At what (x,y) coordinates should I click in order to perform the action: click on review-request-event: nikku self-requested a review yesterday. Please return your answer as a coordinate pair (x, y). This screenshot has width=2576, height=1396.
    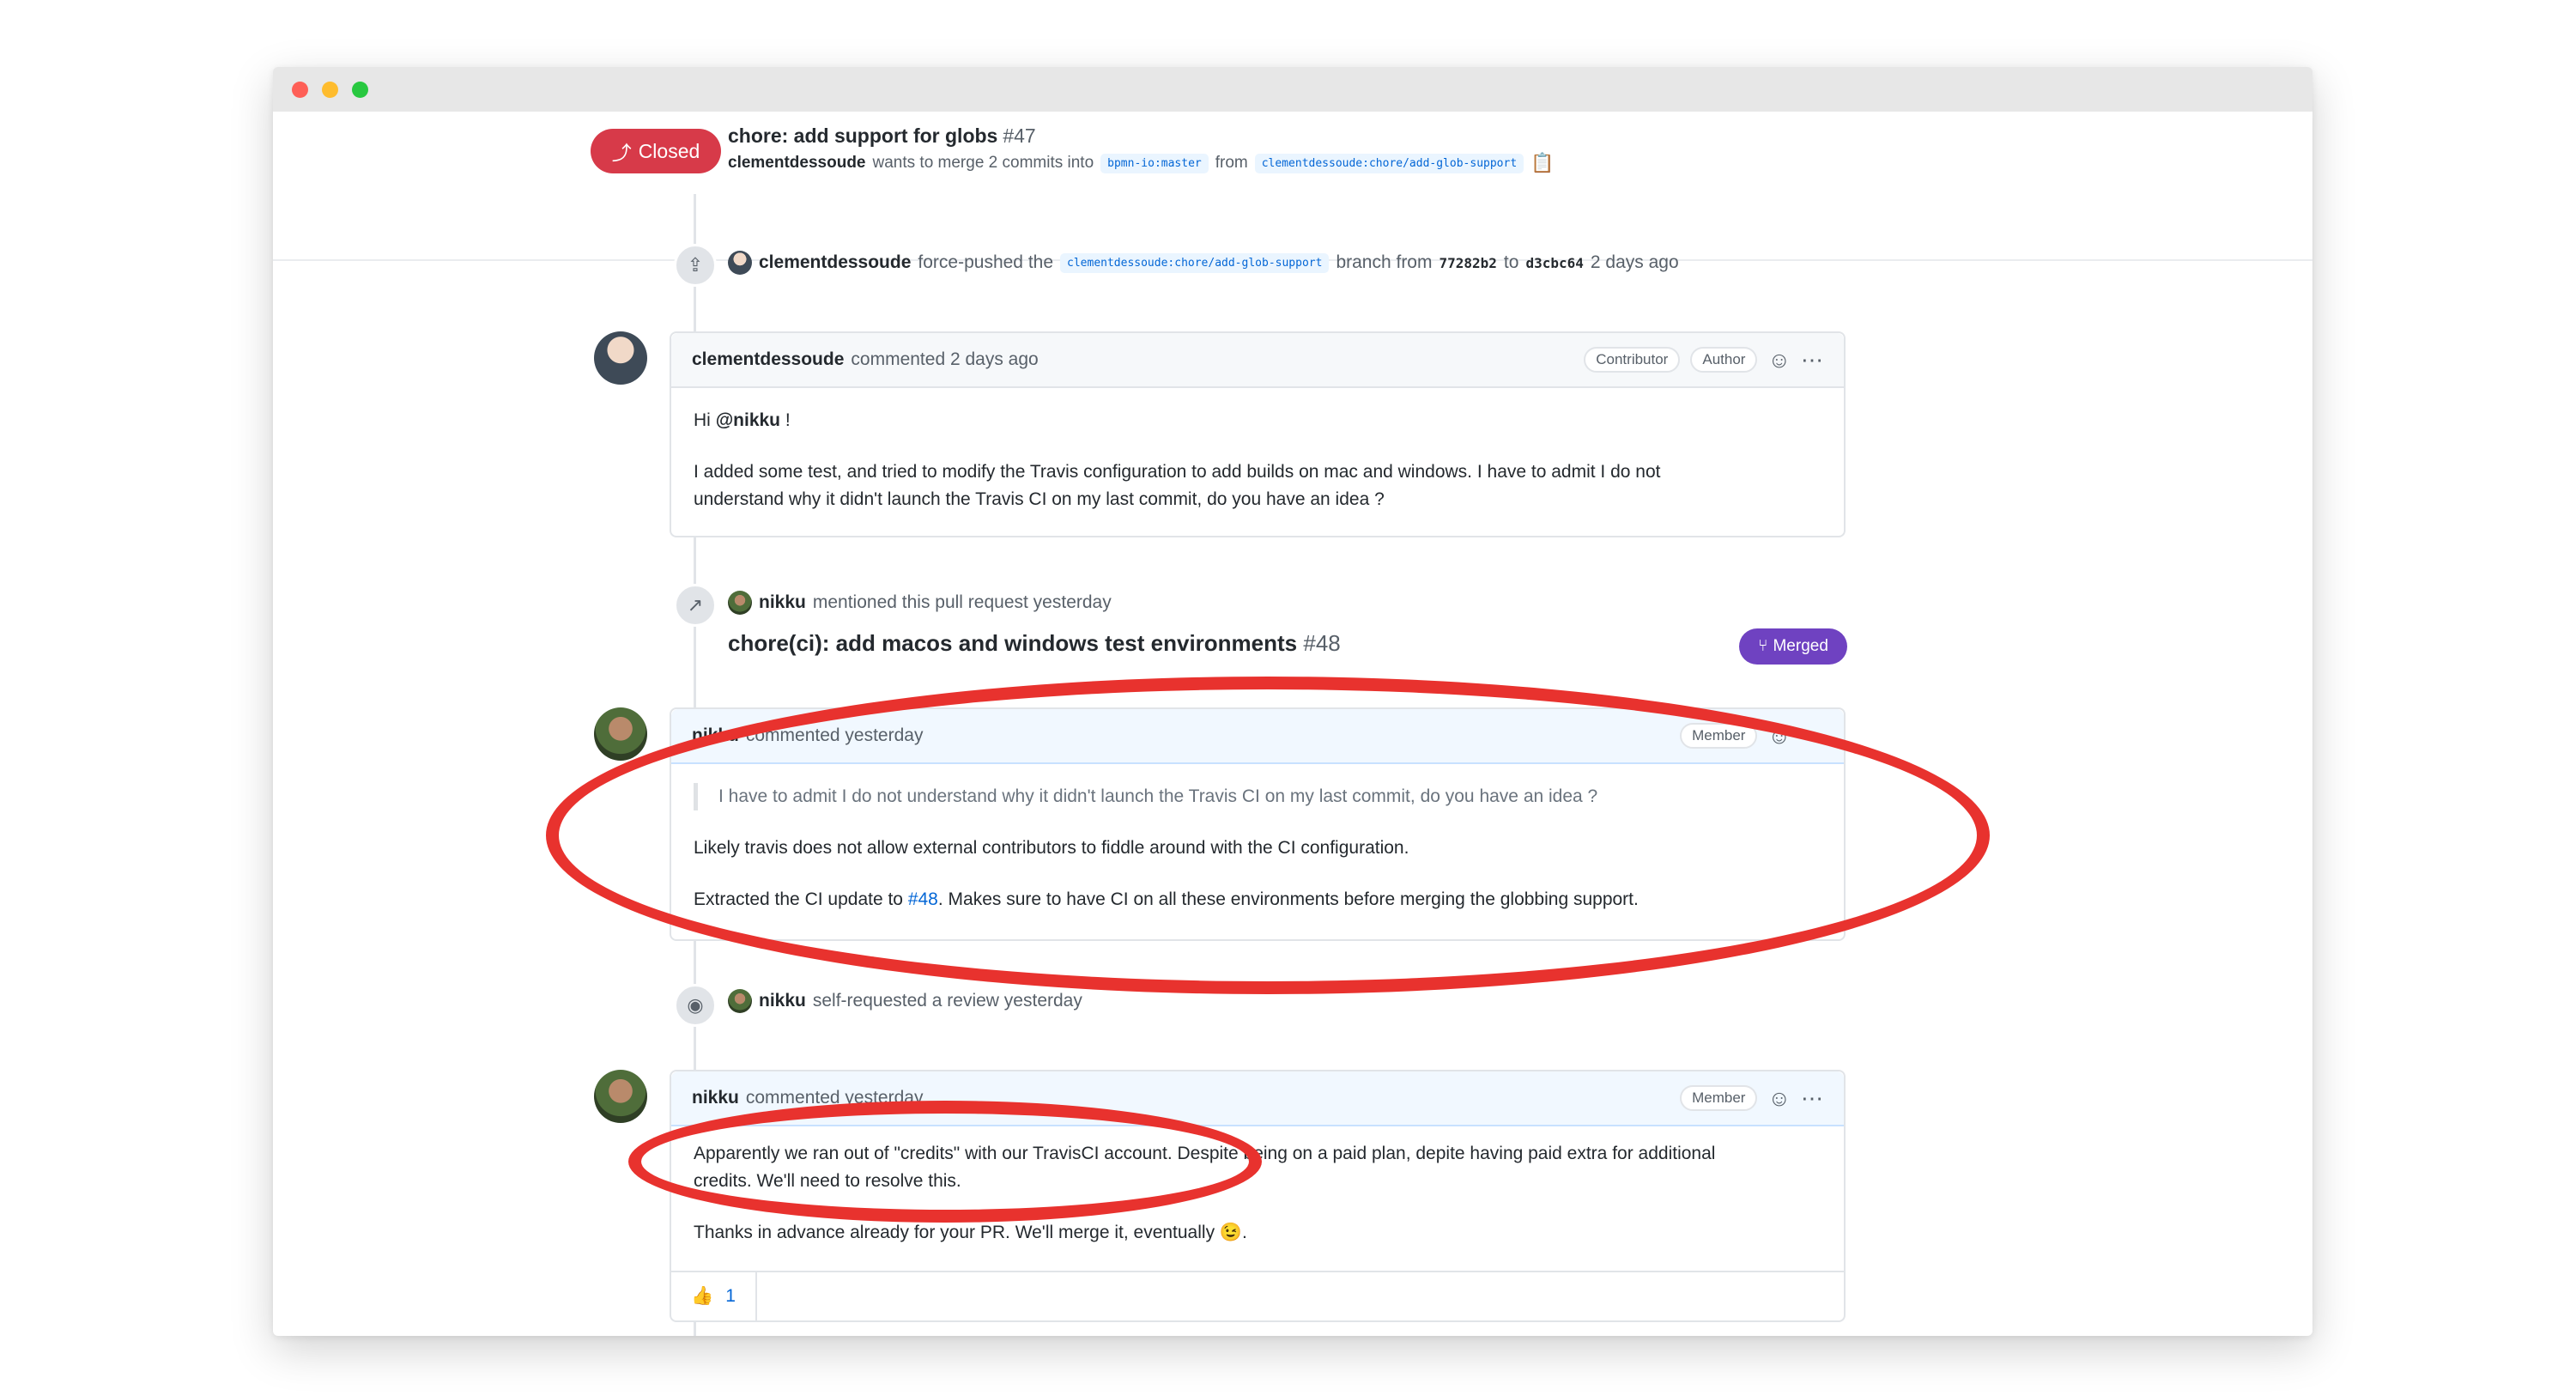
    Looking at the image, I should click on (905, 1001).